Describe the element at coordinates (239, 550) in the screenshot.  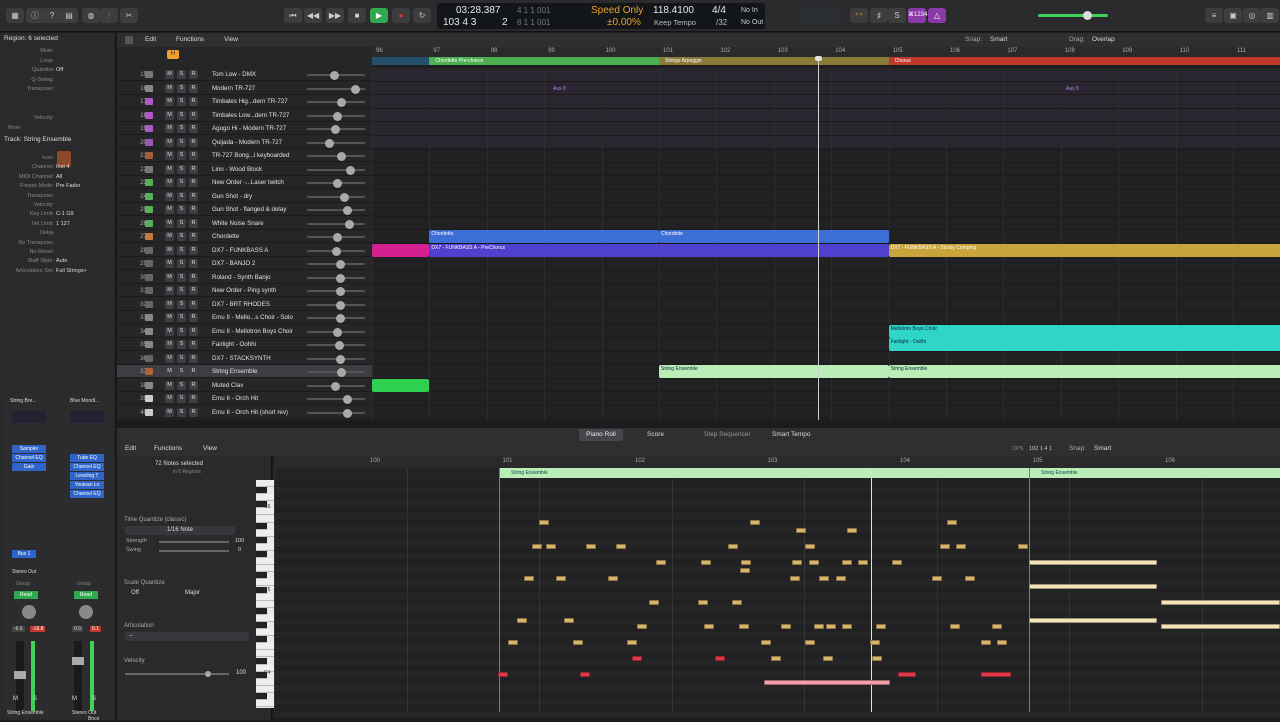
I see `swing-value: 0` at that location.